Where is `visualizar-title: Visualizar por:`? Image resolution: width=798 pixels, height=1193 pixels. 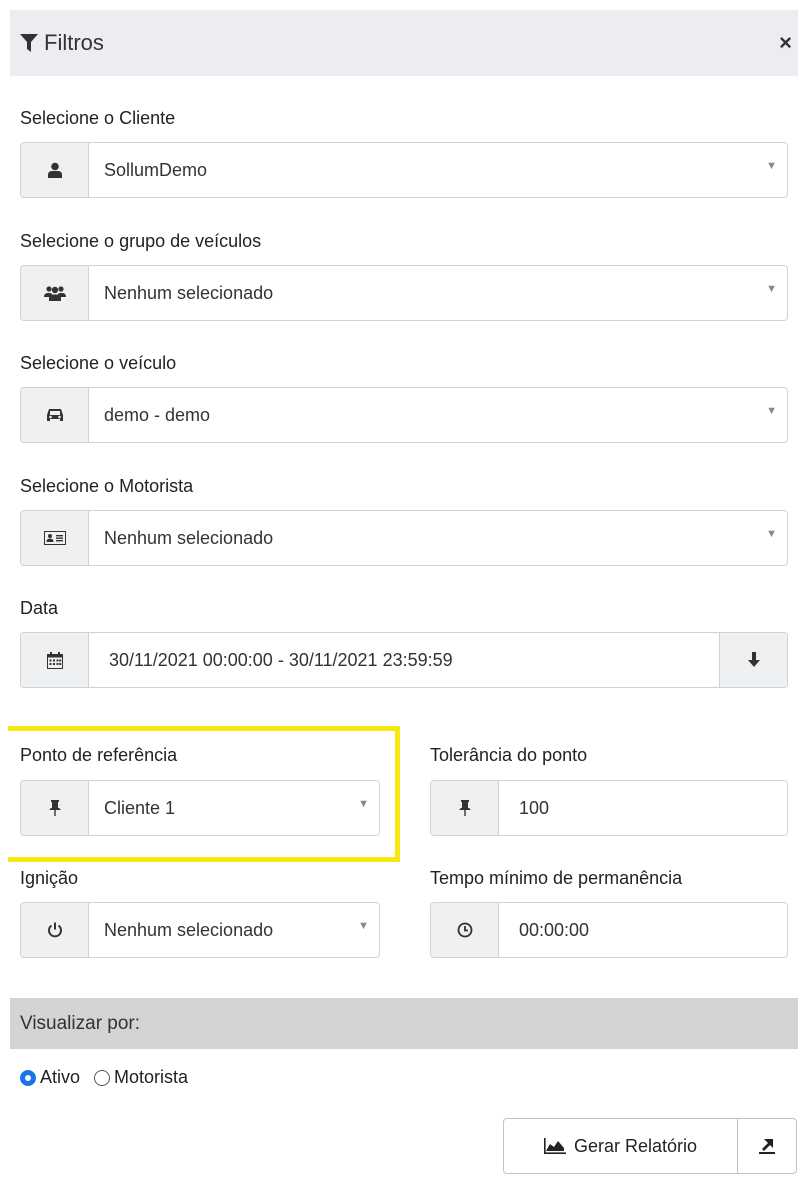 visualizar-title: Visualizar por: is located at coordinates (80, 1023).